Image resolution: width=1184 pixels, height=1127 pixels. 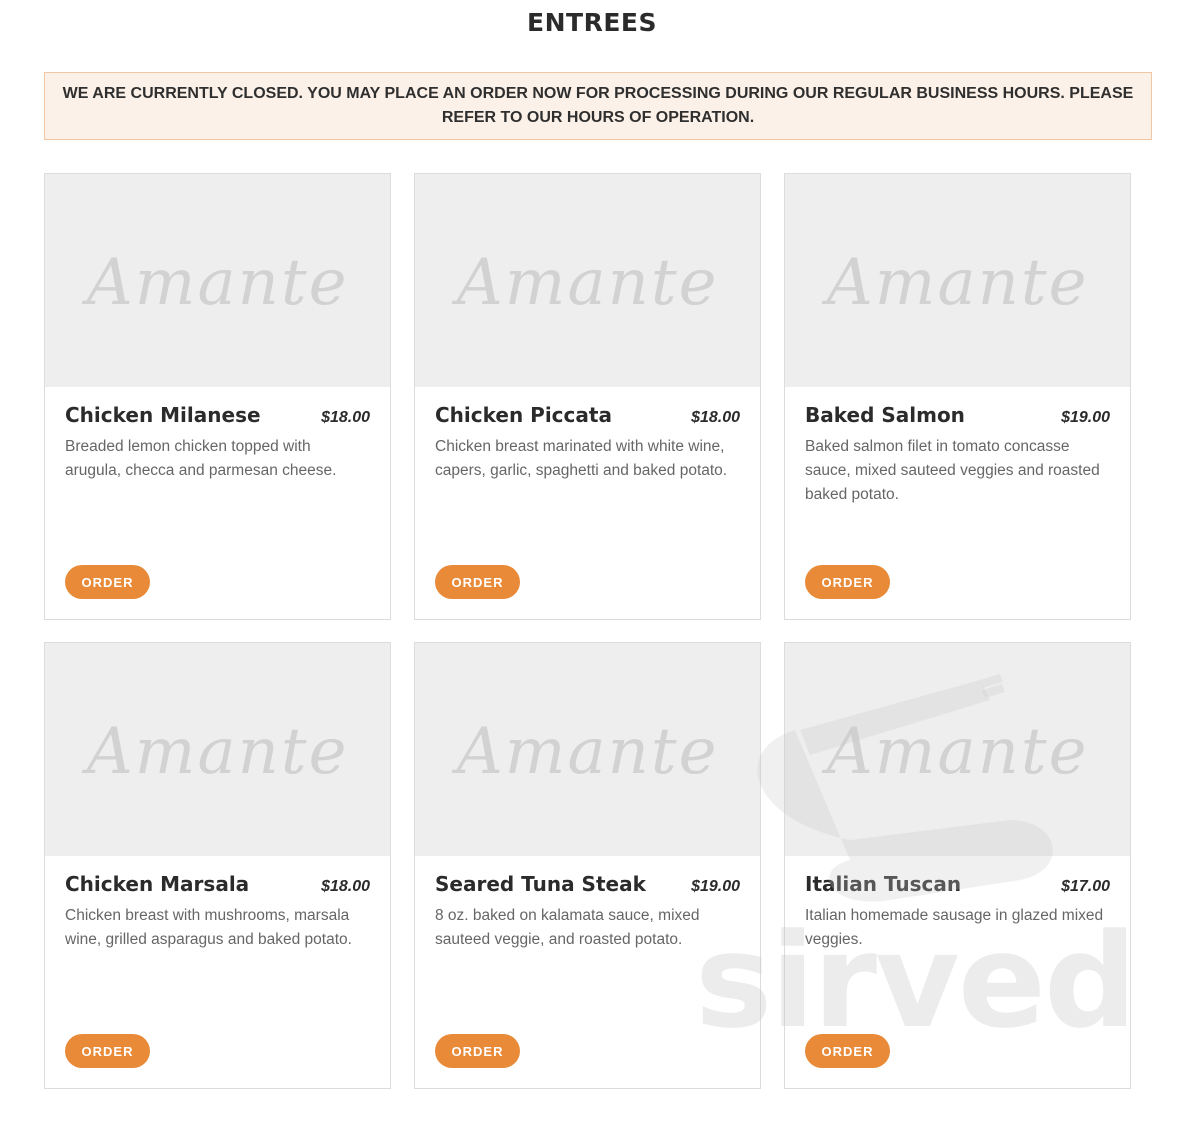 I want to click on page-title: ENTREES, so click(x=592, y=22).